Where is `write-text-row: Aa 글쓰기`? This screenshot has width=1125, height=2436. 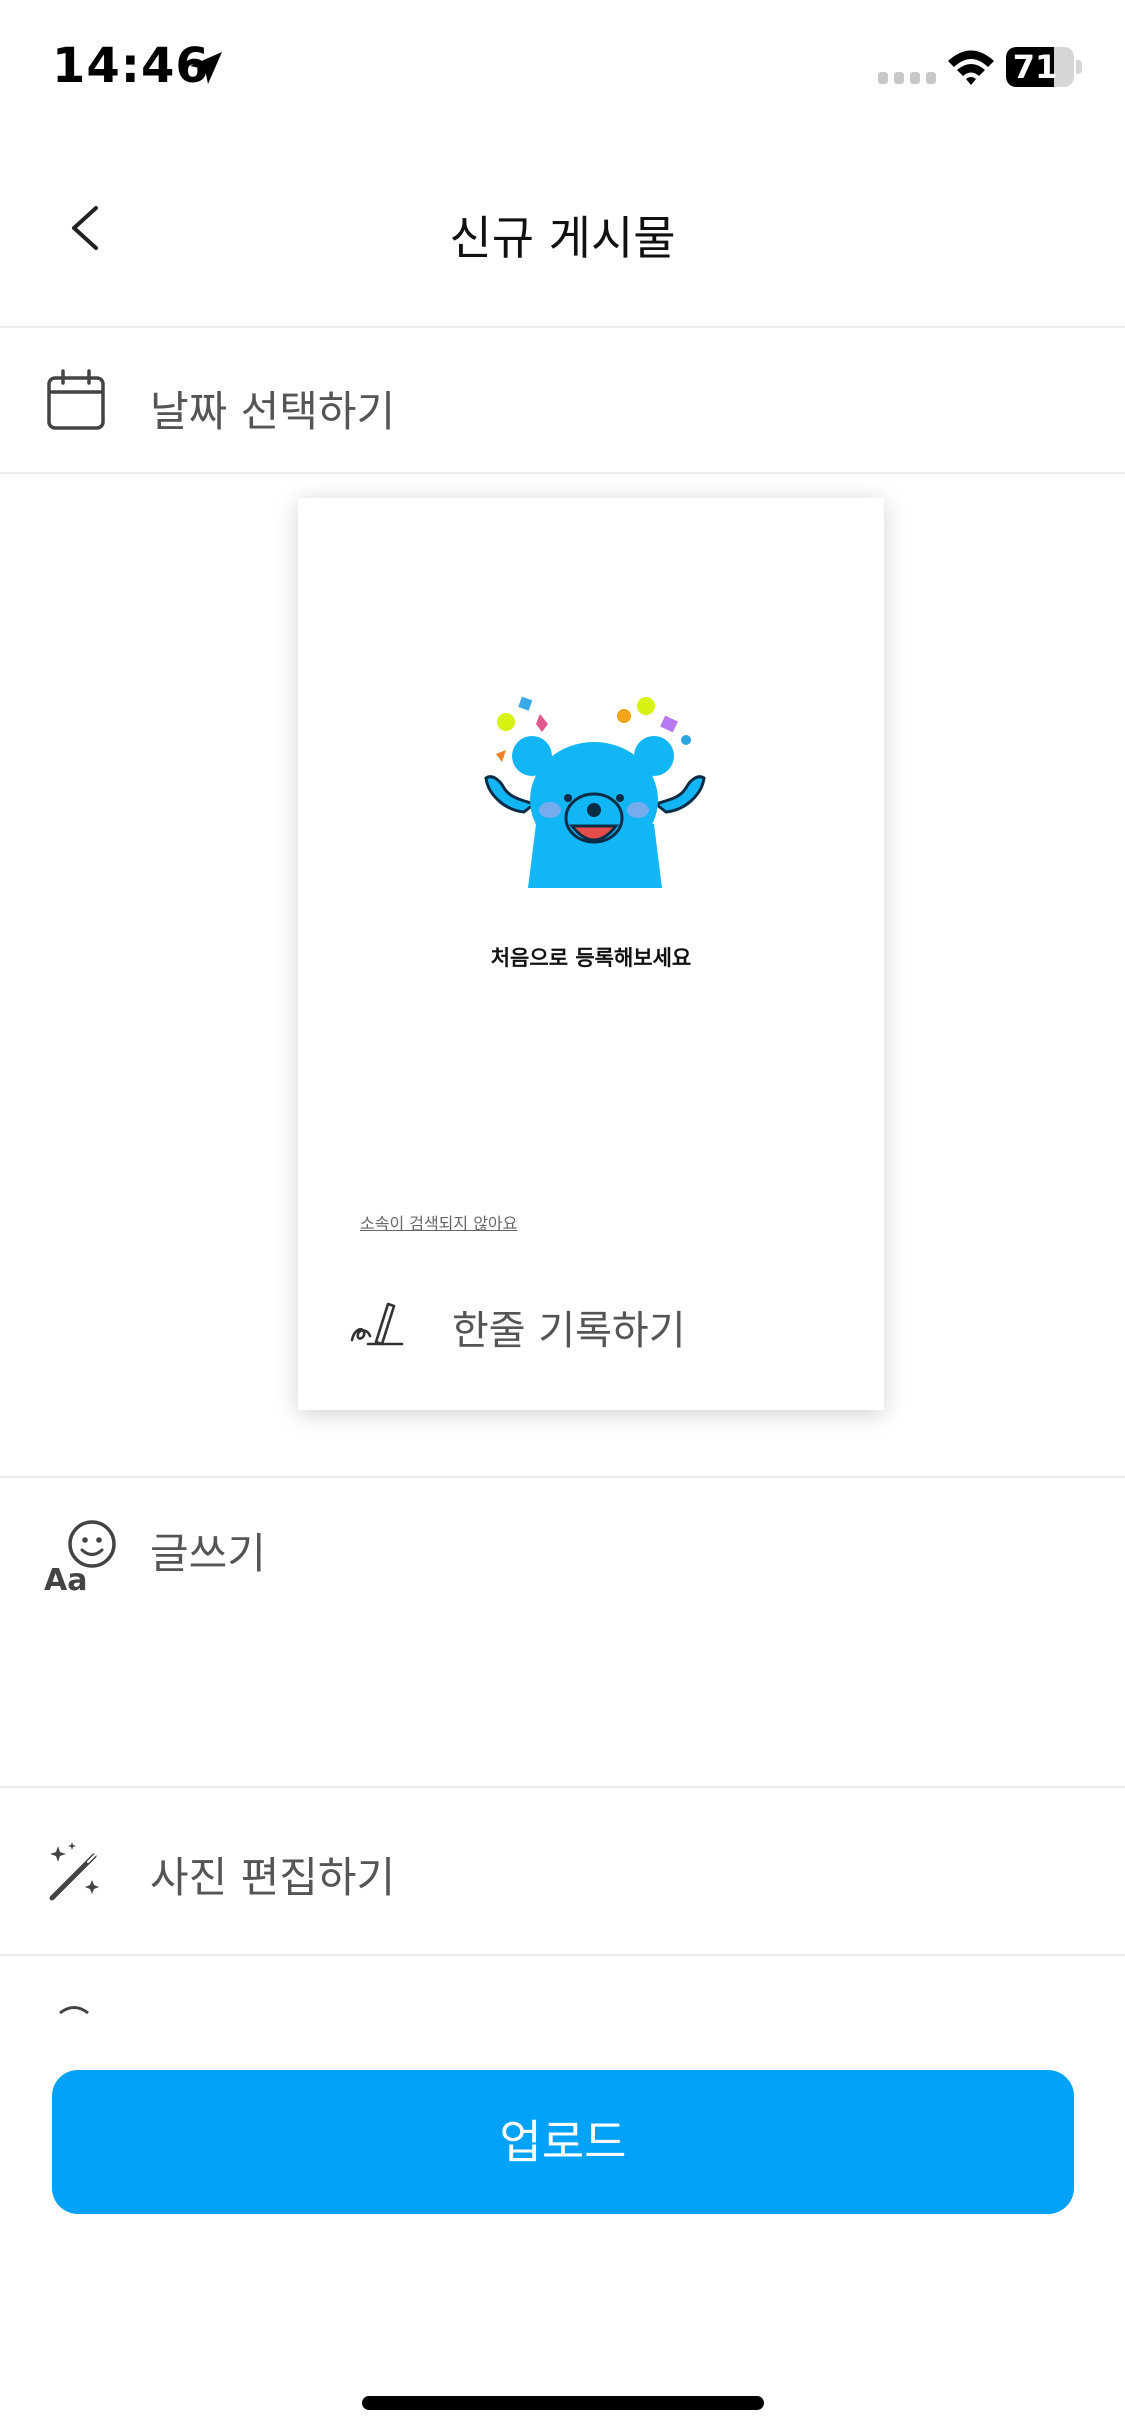
write-text-row: Aa 글쓰기 is located at coordinates (562, 1633).